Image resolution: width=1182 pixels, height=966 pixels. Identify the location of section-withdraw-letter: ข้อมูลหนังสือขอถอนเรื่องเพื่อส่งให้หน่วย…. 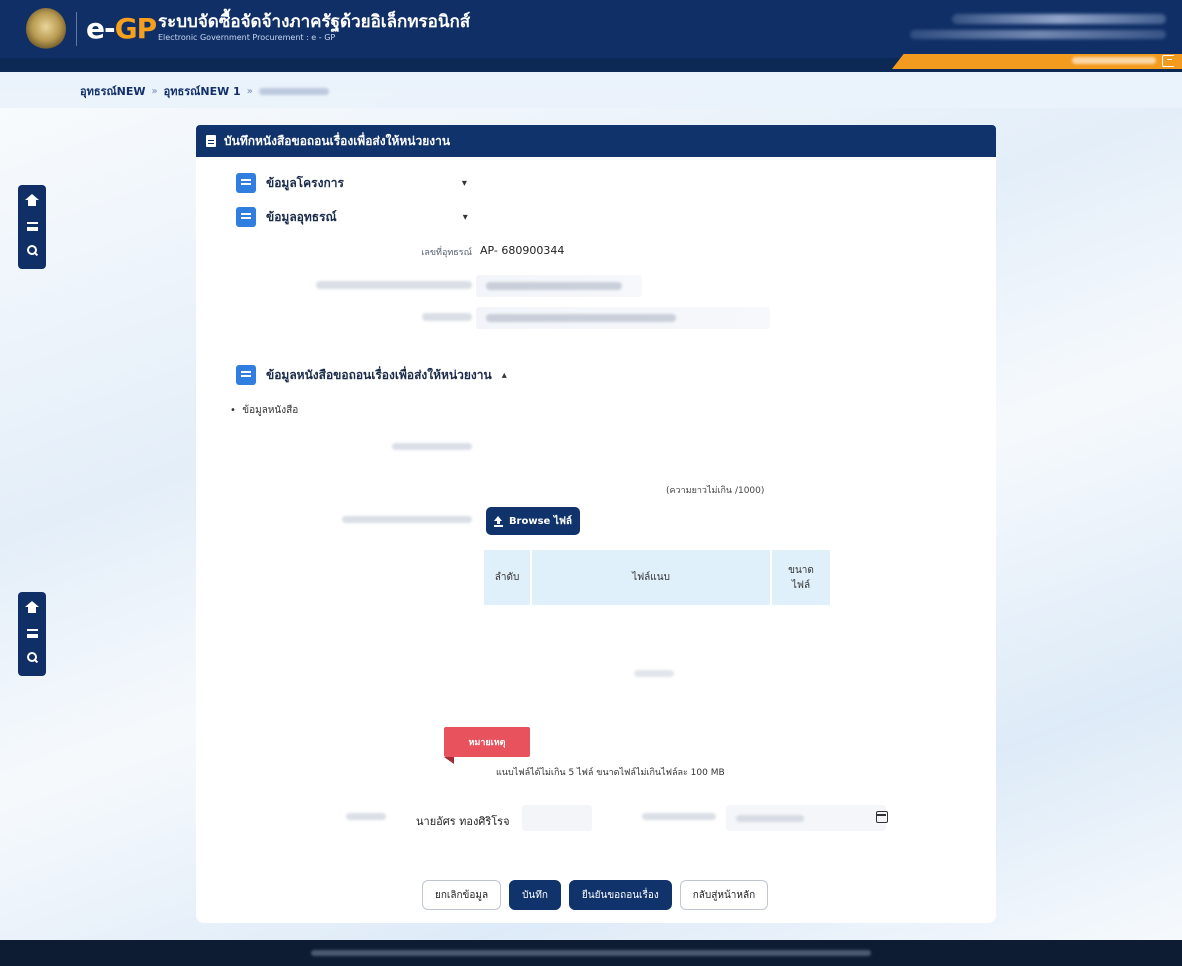
(371, 375).